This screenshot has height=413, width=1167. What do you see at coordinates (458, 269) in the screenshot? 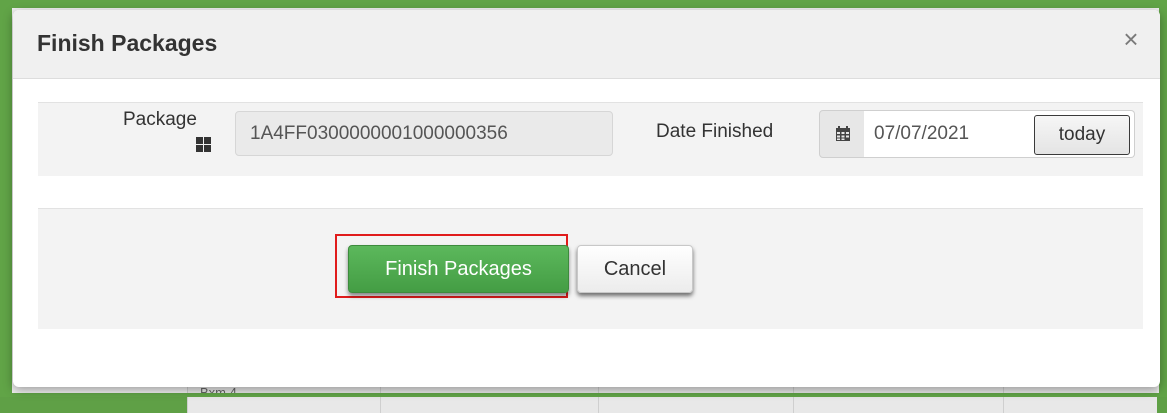
I see `finish-packages-button: Finish Packages` at bounding box center [458, 269].